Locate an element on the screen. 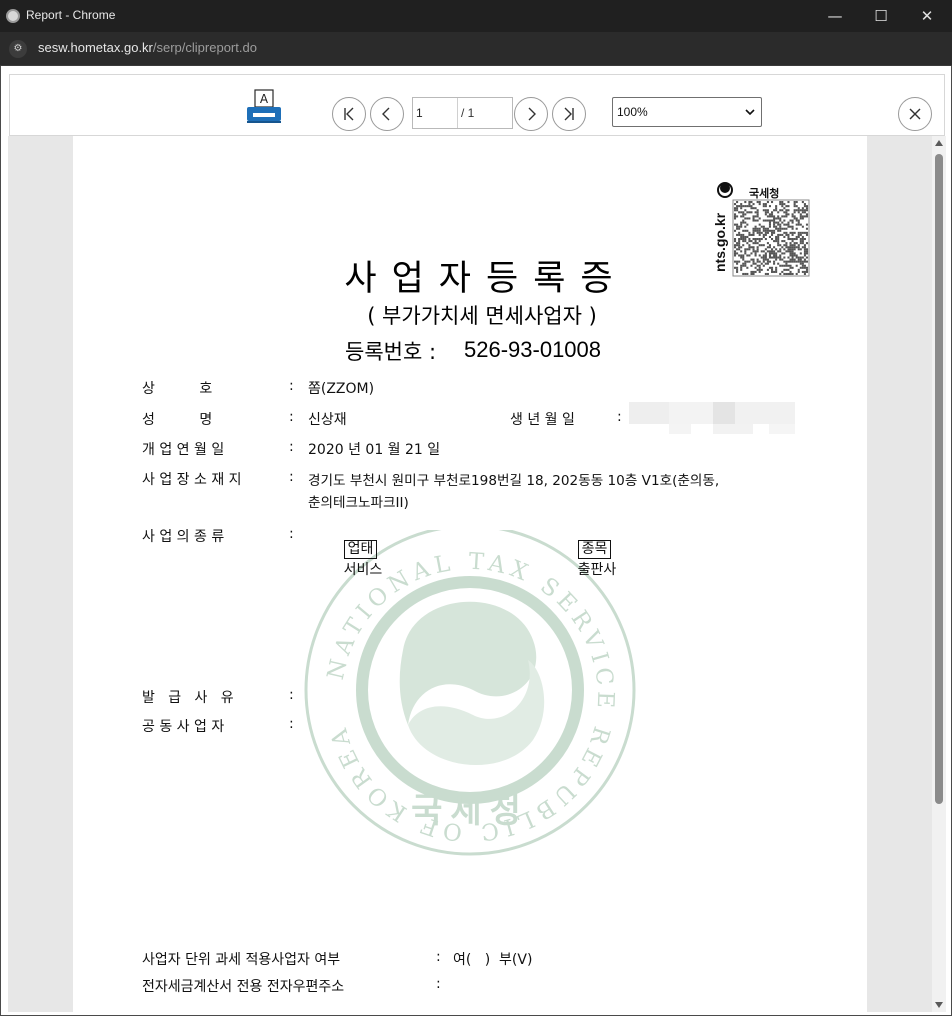 The height and width of the screenshot is (1016, 952). viewer-toolbar: A / 1 is located at coordinates (477, 105).